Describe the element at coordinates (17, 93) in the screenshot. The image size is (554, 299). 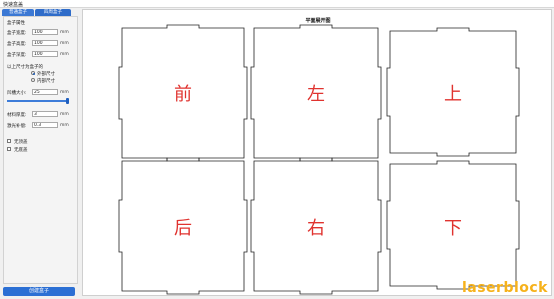
I see `teeth-label: 凹槽大小:` at that location.